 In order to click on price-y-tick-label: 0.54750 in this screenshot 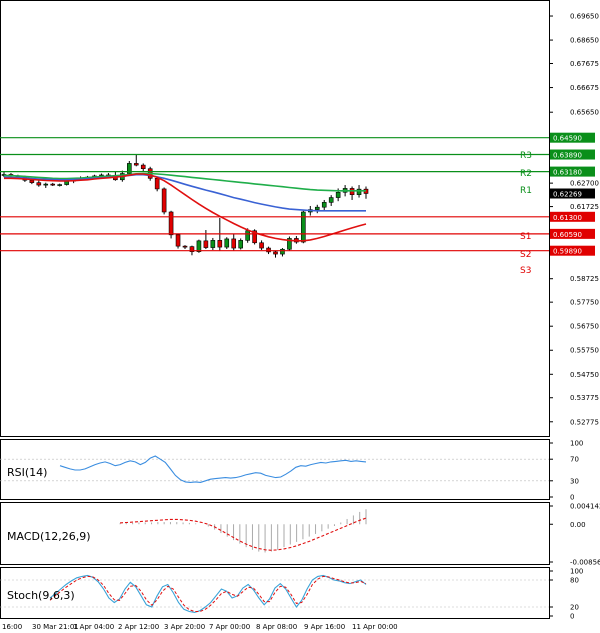, I will do `click(584, 375)`.